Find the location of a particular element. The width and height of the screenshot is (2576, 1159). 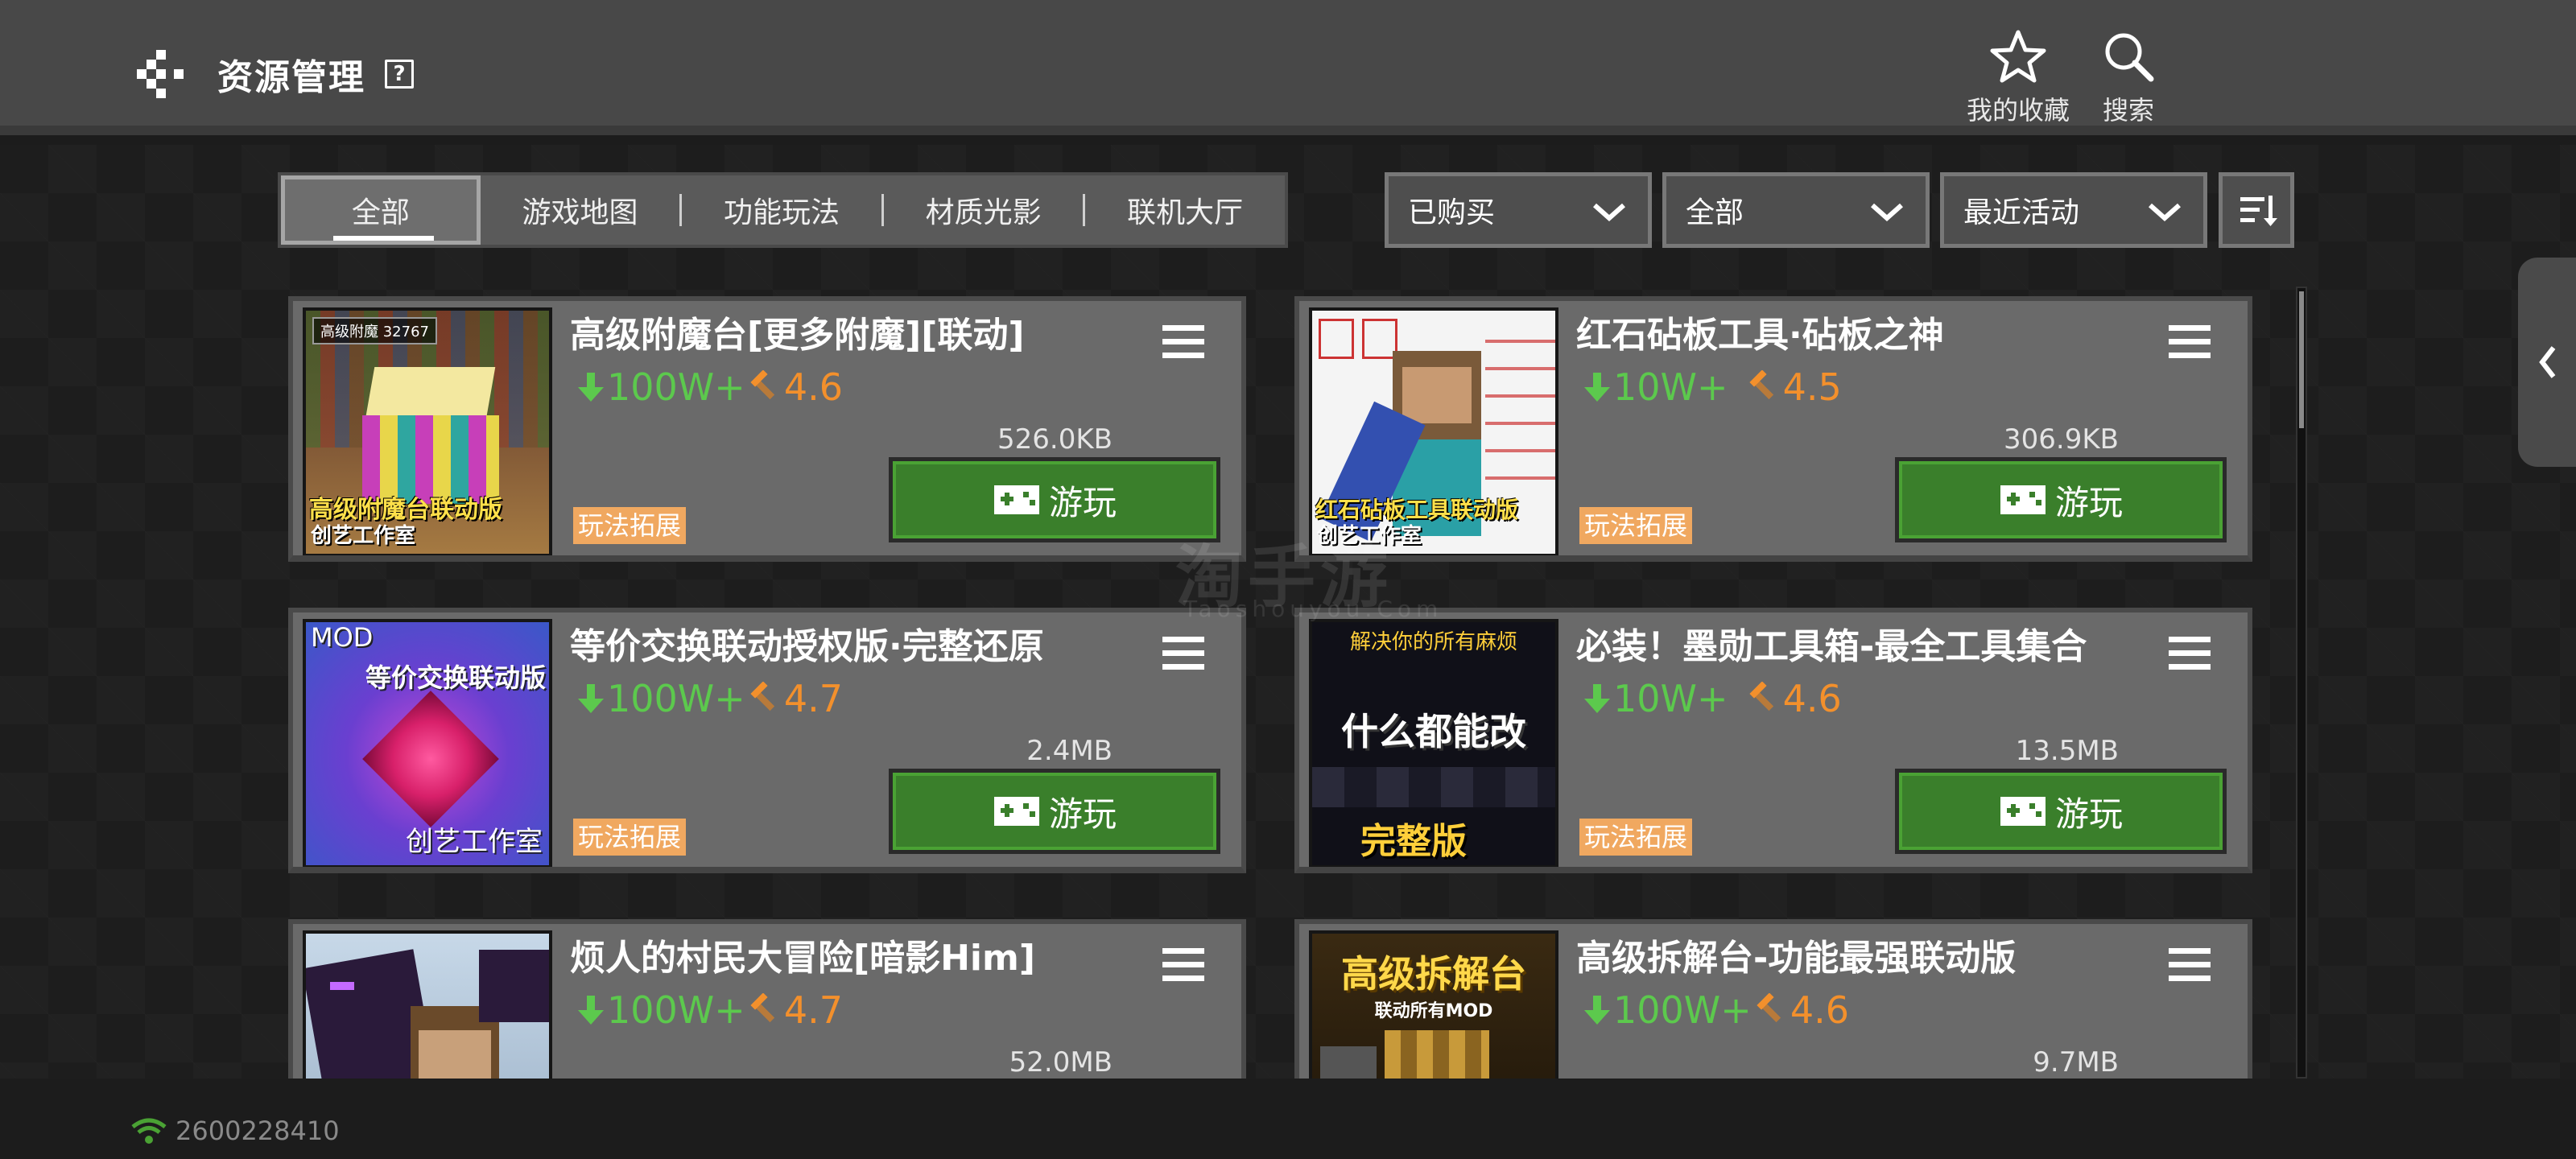

help-icon: ? is located at coordinates (399, 74).